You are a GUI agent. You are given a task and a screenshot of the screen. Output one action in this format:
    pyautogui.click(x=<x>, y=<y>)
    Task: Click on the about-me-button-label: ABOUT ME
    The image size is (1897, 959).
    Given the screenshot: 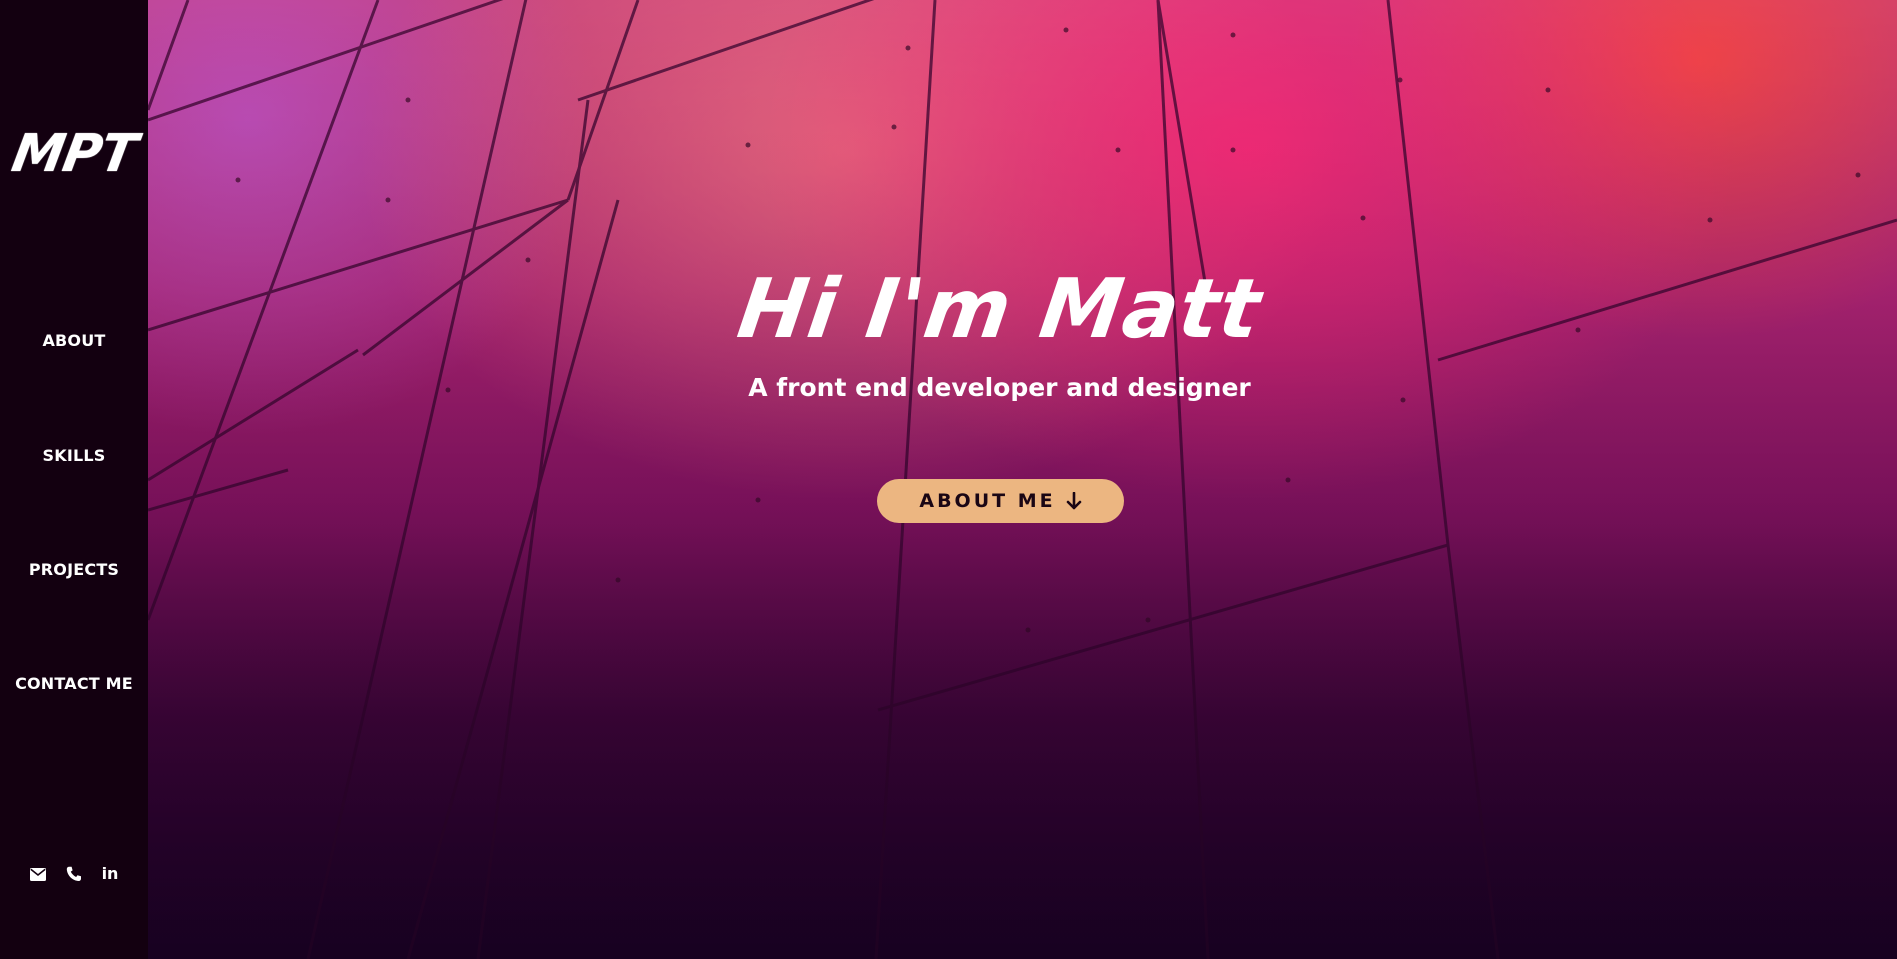 What is the action you would take?
    pyautogui.click(x=987, y=501)
    